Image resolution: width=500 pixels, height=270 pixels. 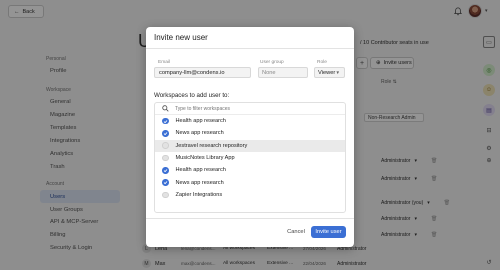 I want to click on workspace-filter, so click(x=250, y=109).